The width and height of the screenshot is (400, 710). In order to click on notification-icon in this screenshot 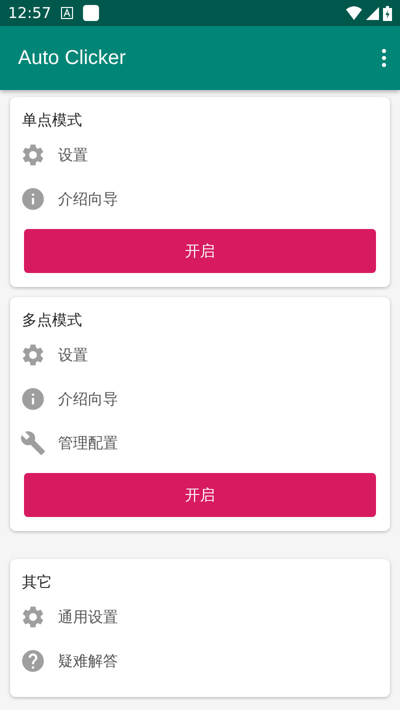, I will do `click(91, 13)`.